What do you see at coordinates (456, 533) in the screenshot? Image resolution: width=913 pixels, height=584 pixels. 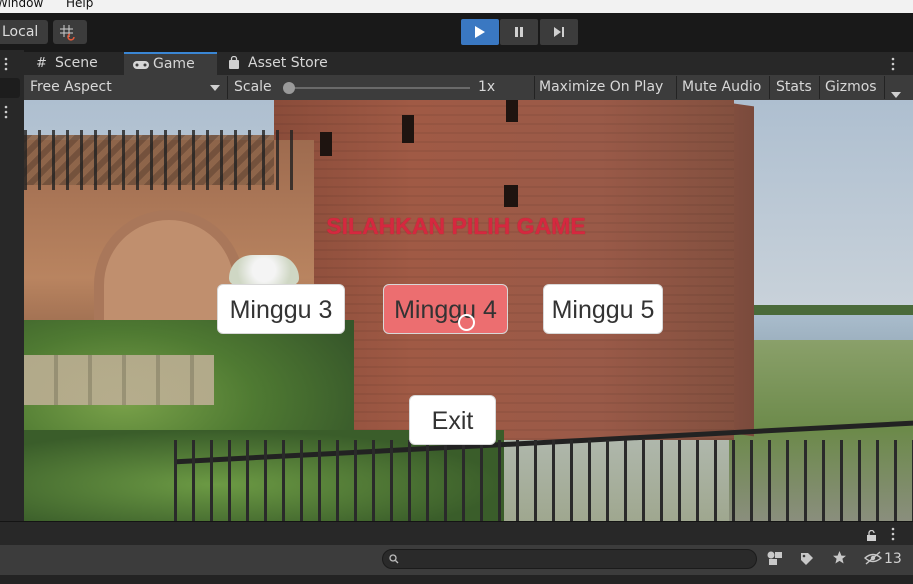 I see `bottom-panel-tabbar` at bounding box center [456, 533].